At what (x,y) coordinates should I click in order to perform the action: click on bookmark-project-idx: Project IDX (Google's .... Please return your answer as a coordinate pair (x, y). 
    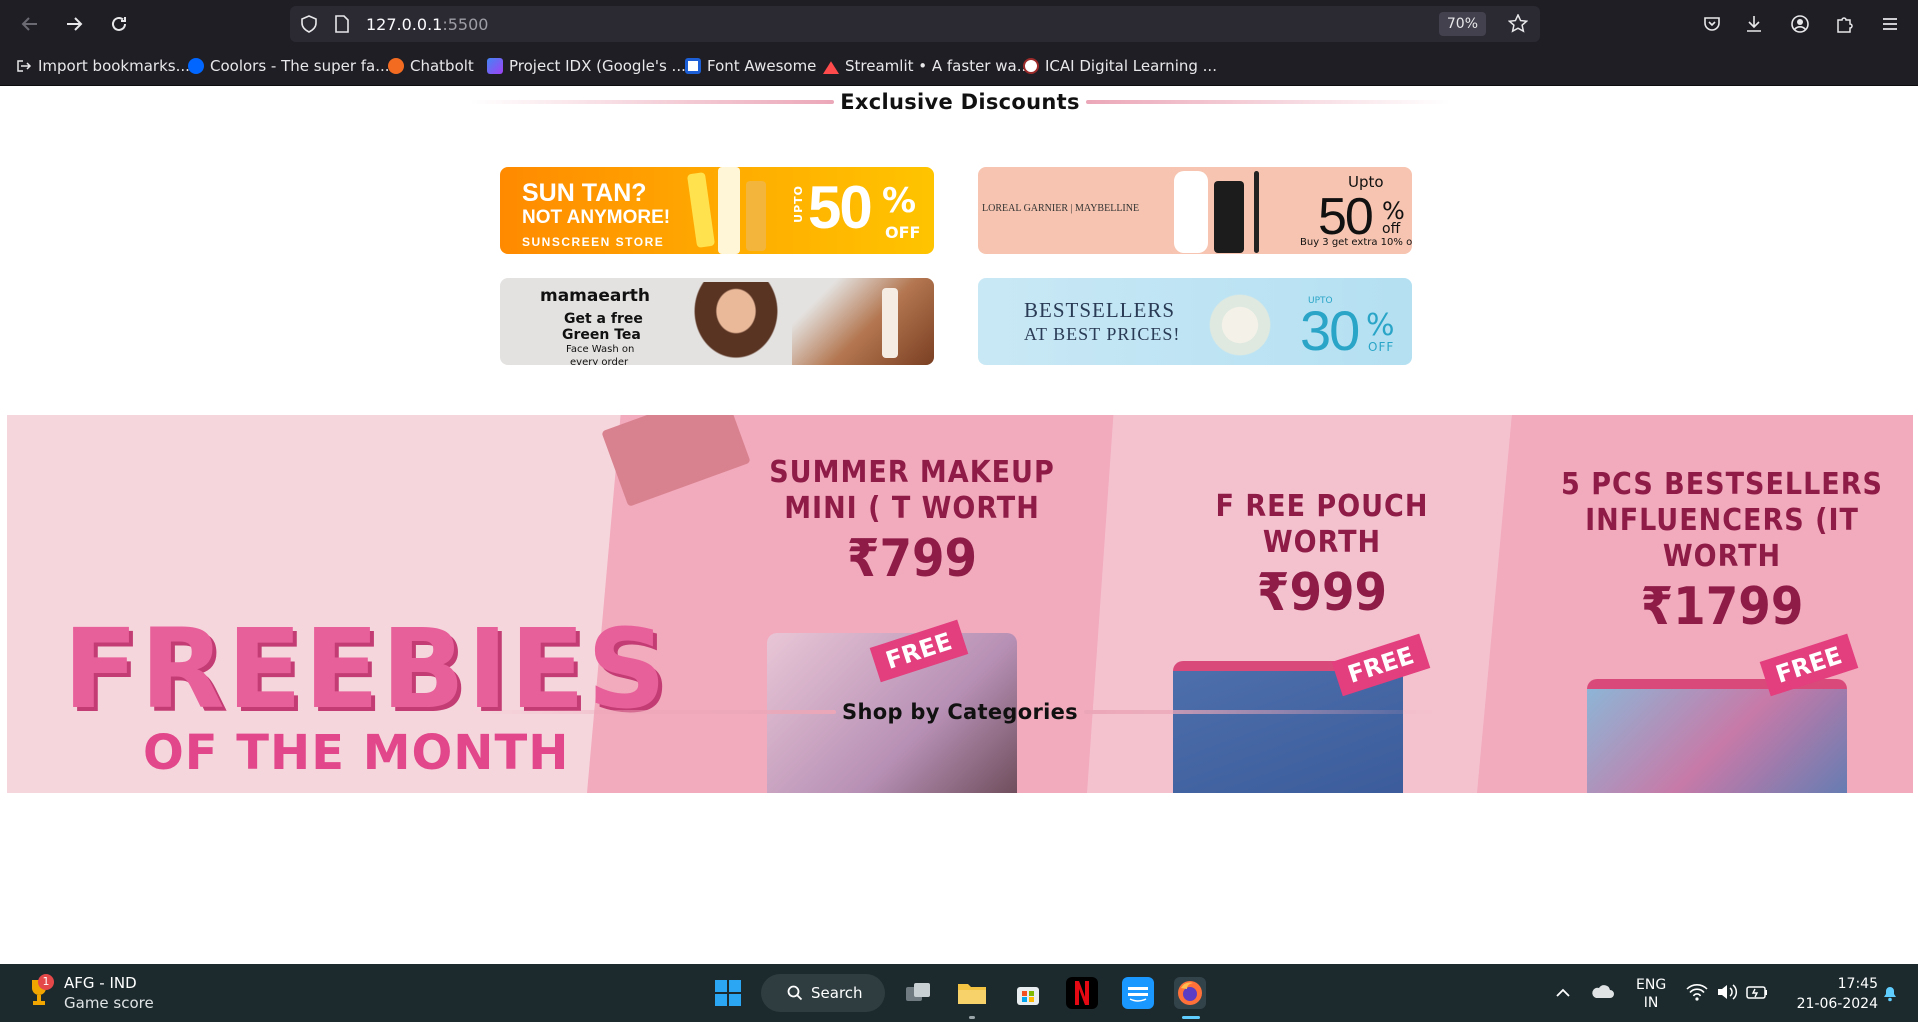
    Looking at the image, I should click on (586, 66).